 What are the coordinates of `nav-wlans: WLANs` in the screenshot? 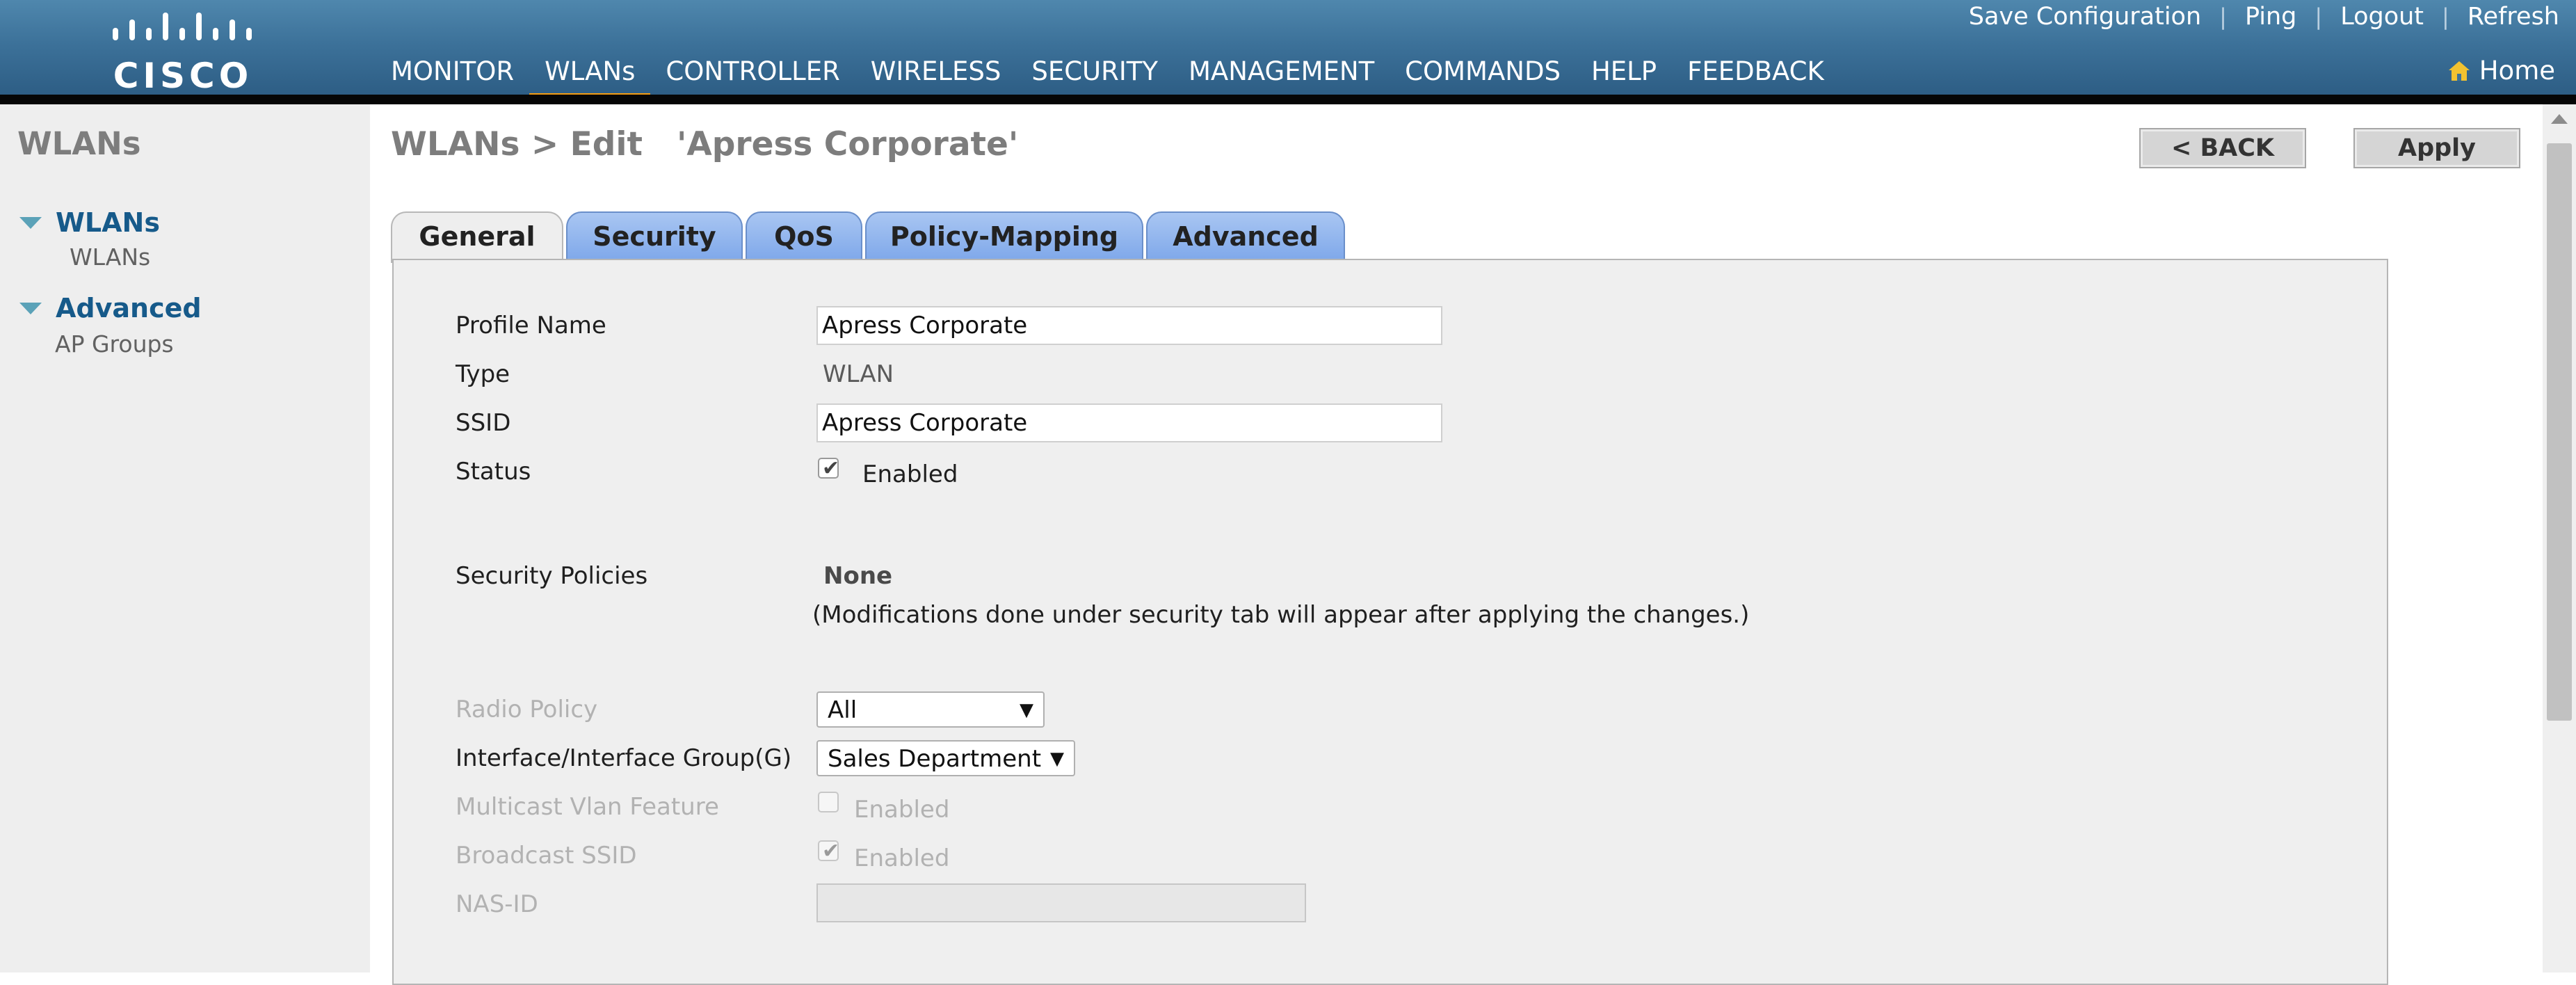 It's located at (590, 79).